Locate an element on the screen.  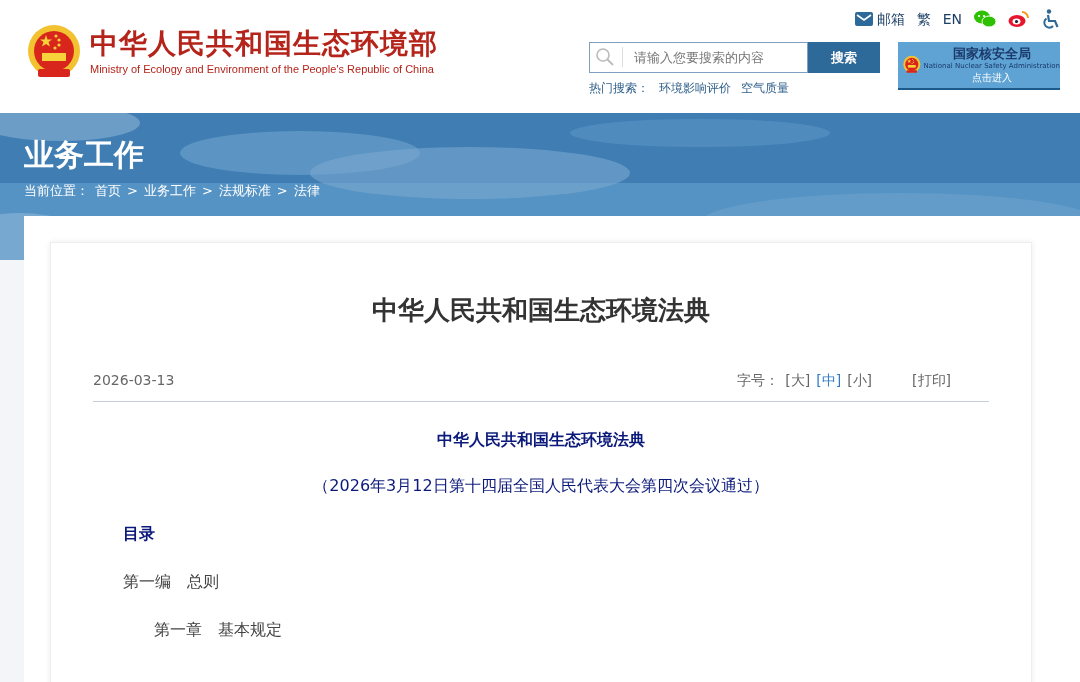
font-size-option: [中] is located at coordinates (829, 380).